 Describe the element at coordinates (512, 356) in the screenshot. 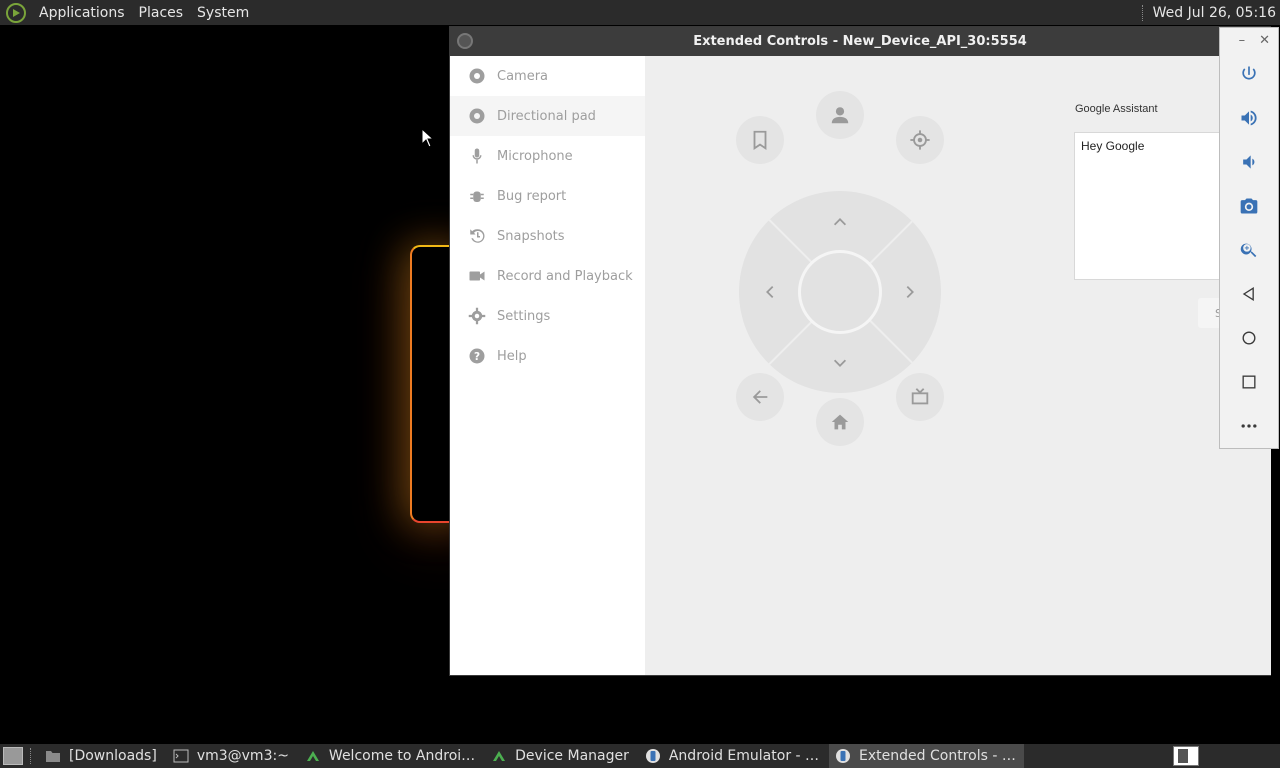

I see `sidebar-item-label: Help` at that location.